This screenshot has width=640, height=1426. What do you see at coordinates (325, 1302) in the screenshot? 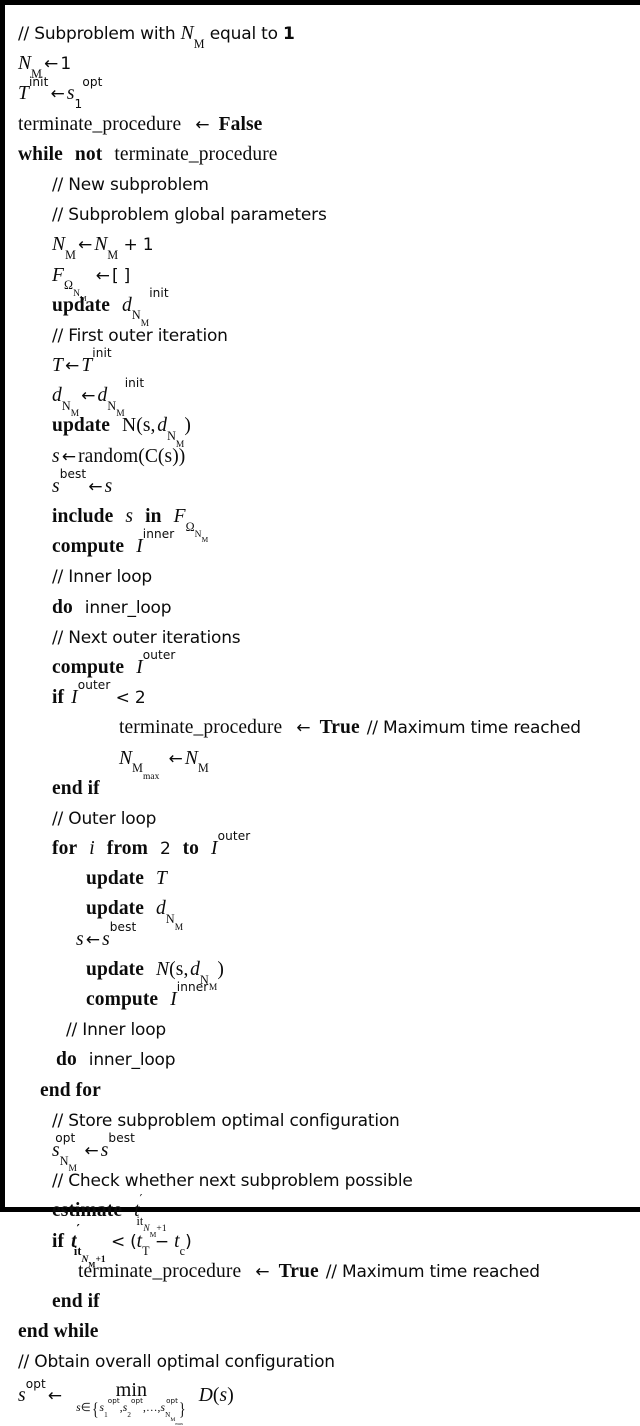
I see `code-line-end-if-2: end if` at bounding box center [325, 1302].